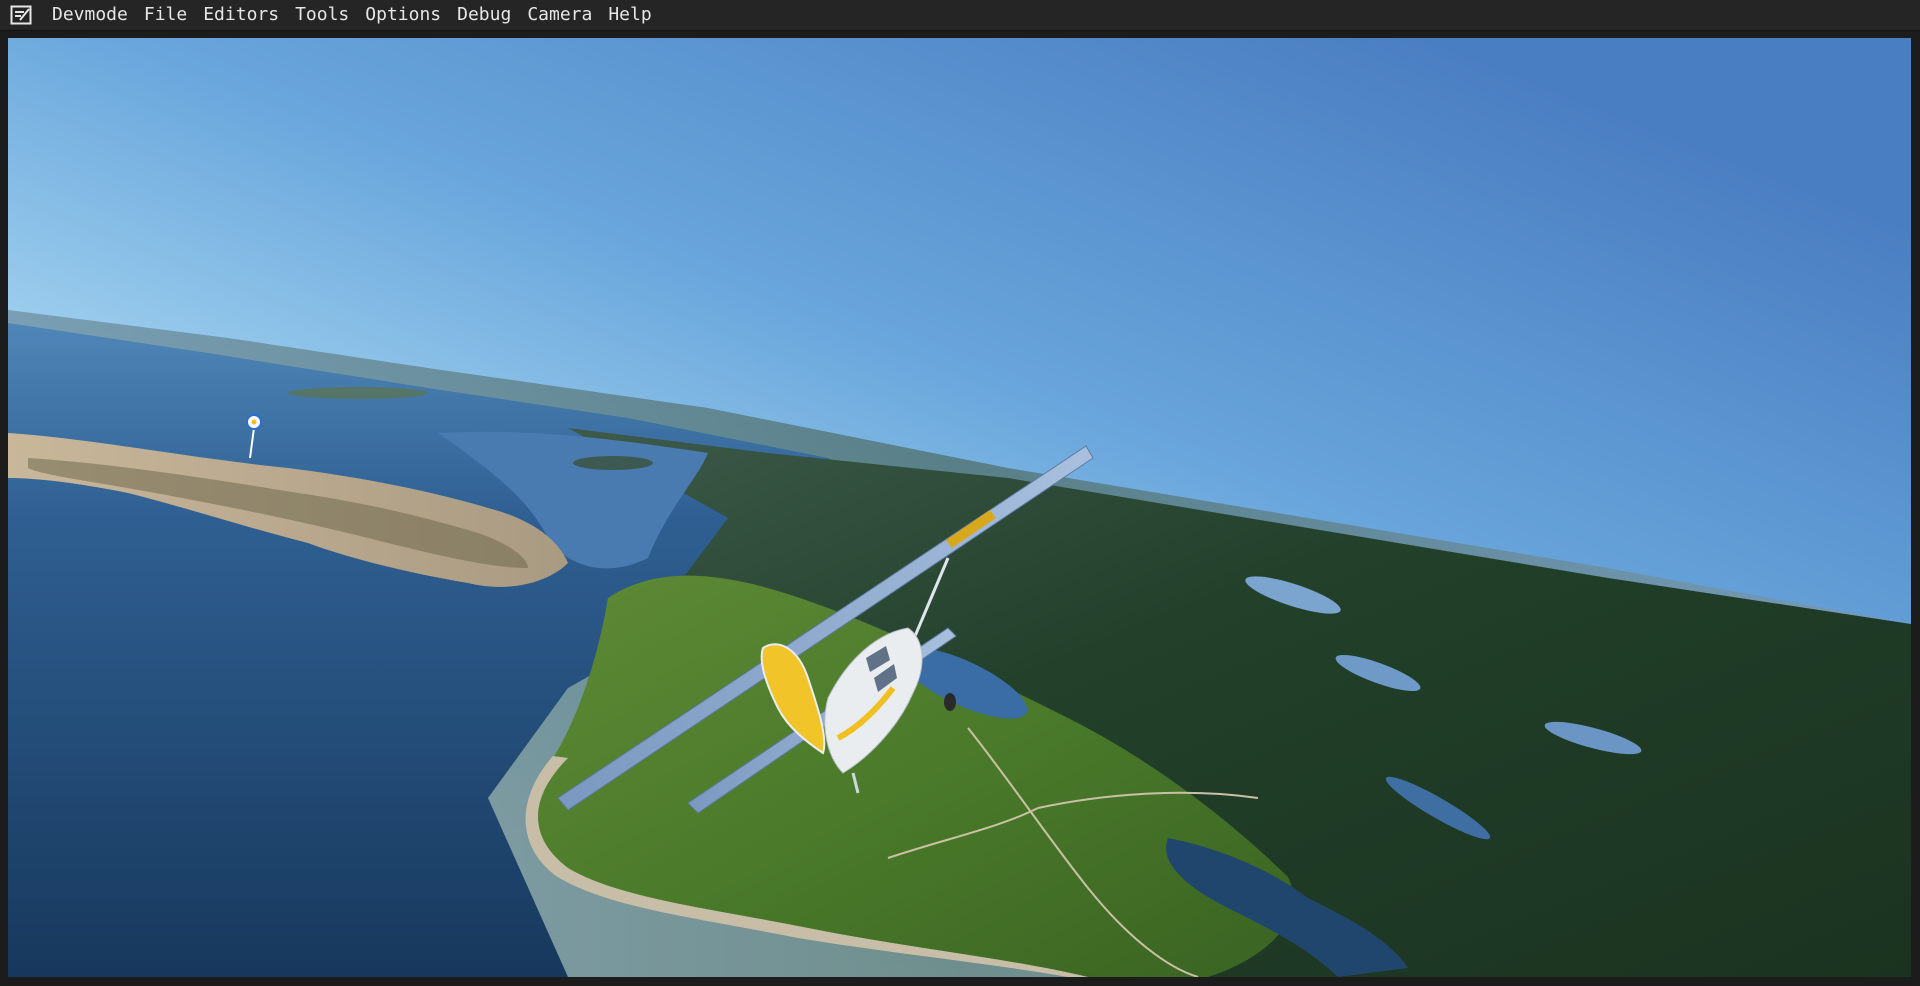 The height and width of the screenshot is (986, 1920). Describe the element at coordinates (484, 15) in the screenshot. I see `menu-debug: Debug` at that location.